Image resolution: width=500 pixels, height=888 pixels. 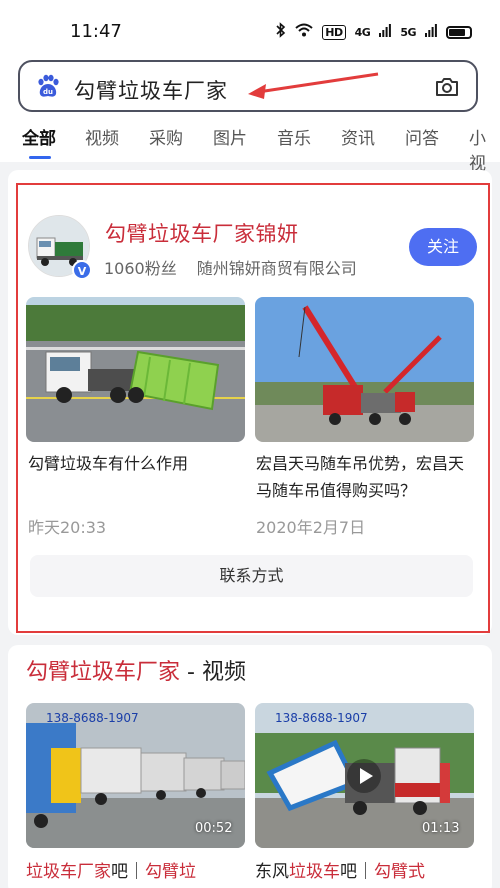 I want to click on status-bar: 11:47 HD 4G 5G, so click(x=250, y=30).